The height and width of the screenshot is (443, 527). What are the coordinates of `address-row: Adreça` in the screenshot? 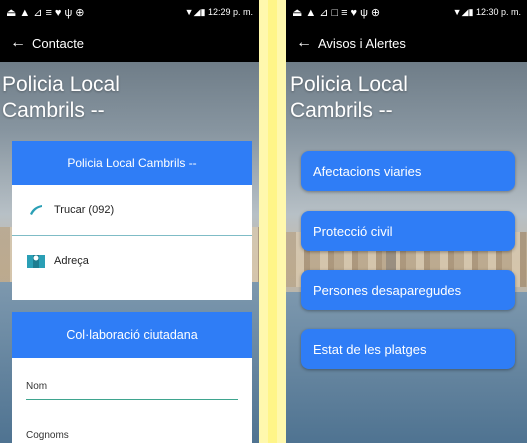 It's located at (132, 261).